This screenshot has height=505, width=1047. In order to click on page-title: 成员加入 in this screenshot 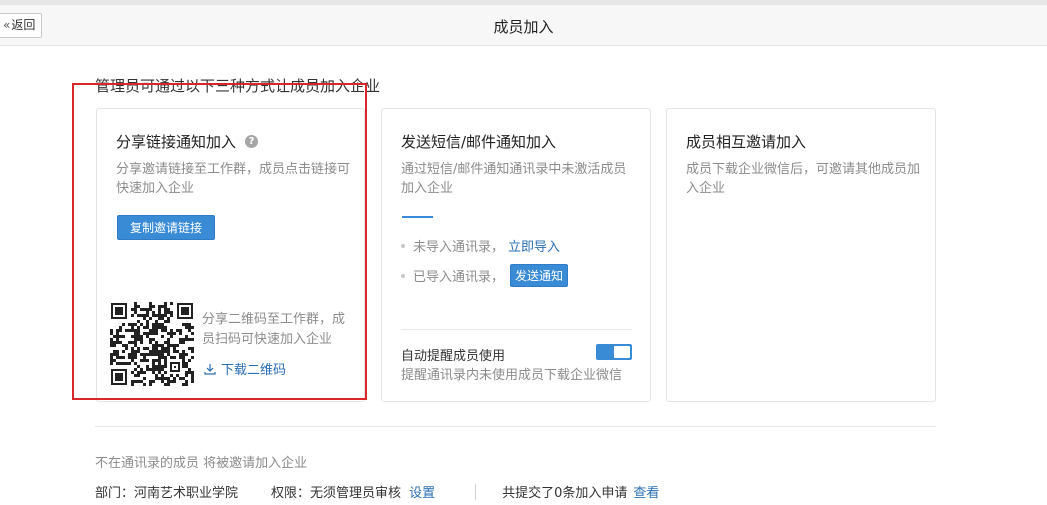, I will do `click(523, 27)`.